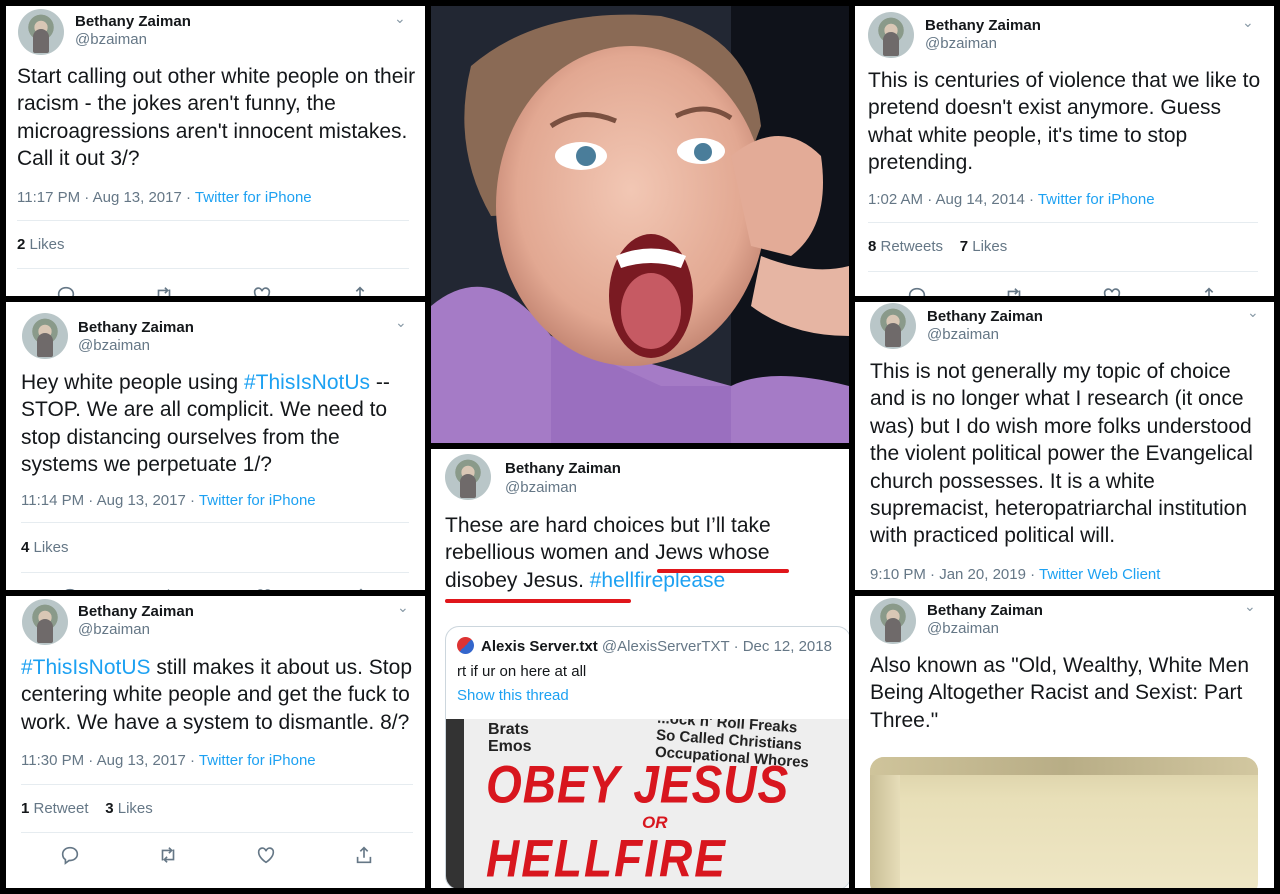 This screenshot has height=894, width=1280. I want to click on tweet-time: 11:30 PM · Aug 13, 2017 ·, so click(110, 760).